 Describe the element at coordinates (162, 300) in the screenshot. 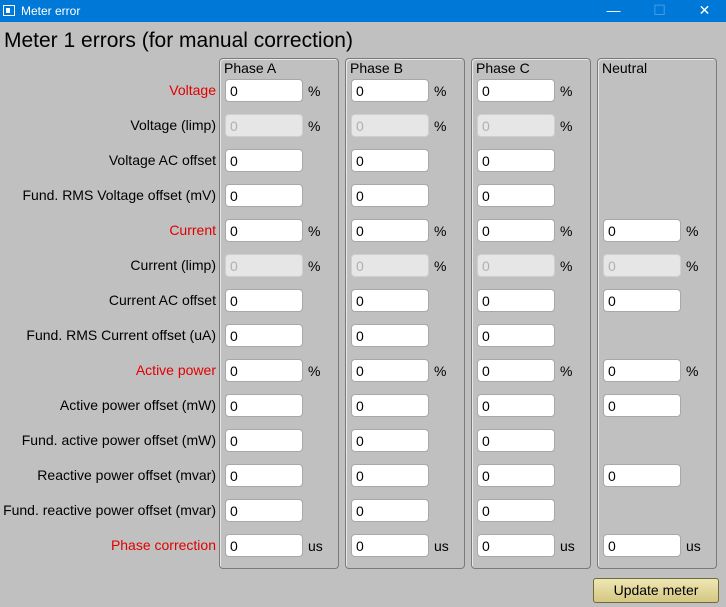

I see `row-label: Current AC offset` at that location.